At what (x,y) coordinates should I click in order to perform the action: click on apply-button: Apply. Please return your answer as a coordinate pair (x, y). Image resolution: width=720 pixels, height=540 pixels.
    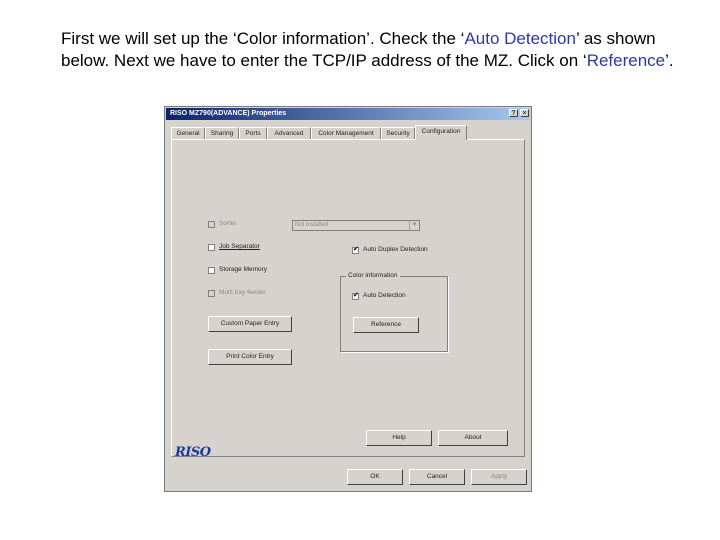
    Looking at the image, I should click on (499, 477).